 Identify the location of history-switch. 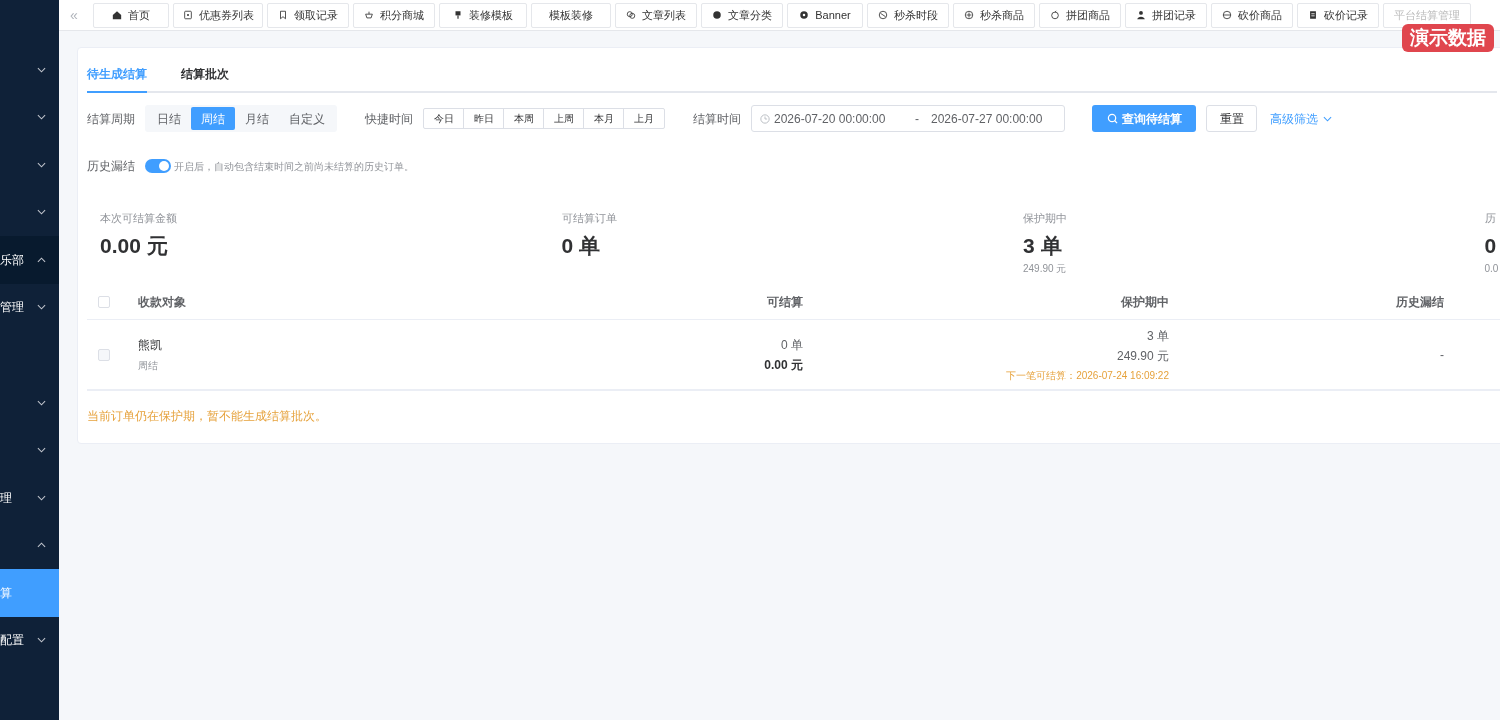
(158, 166).